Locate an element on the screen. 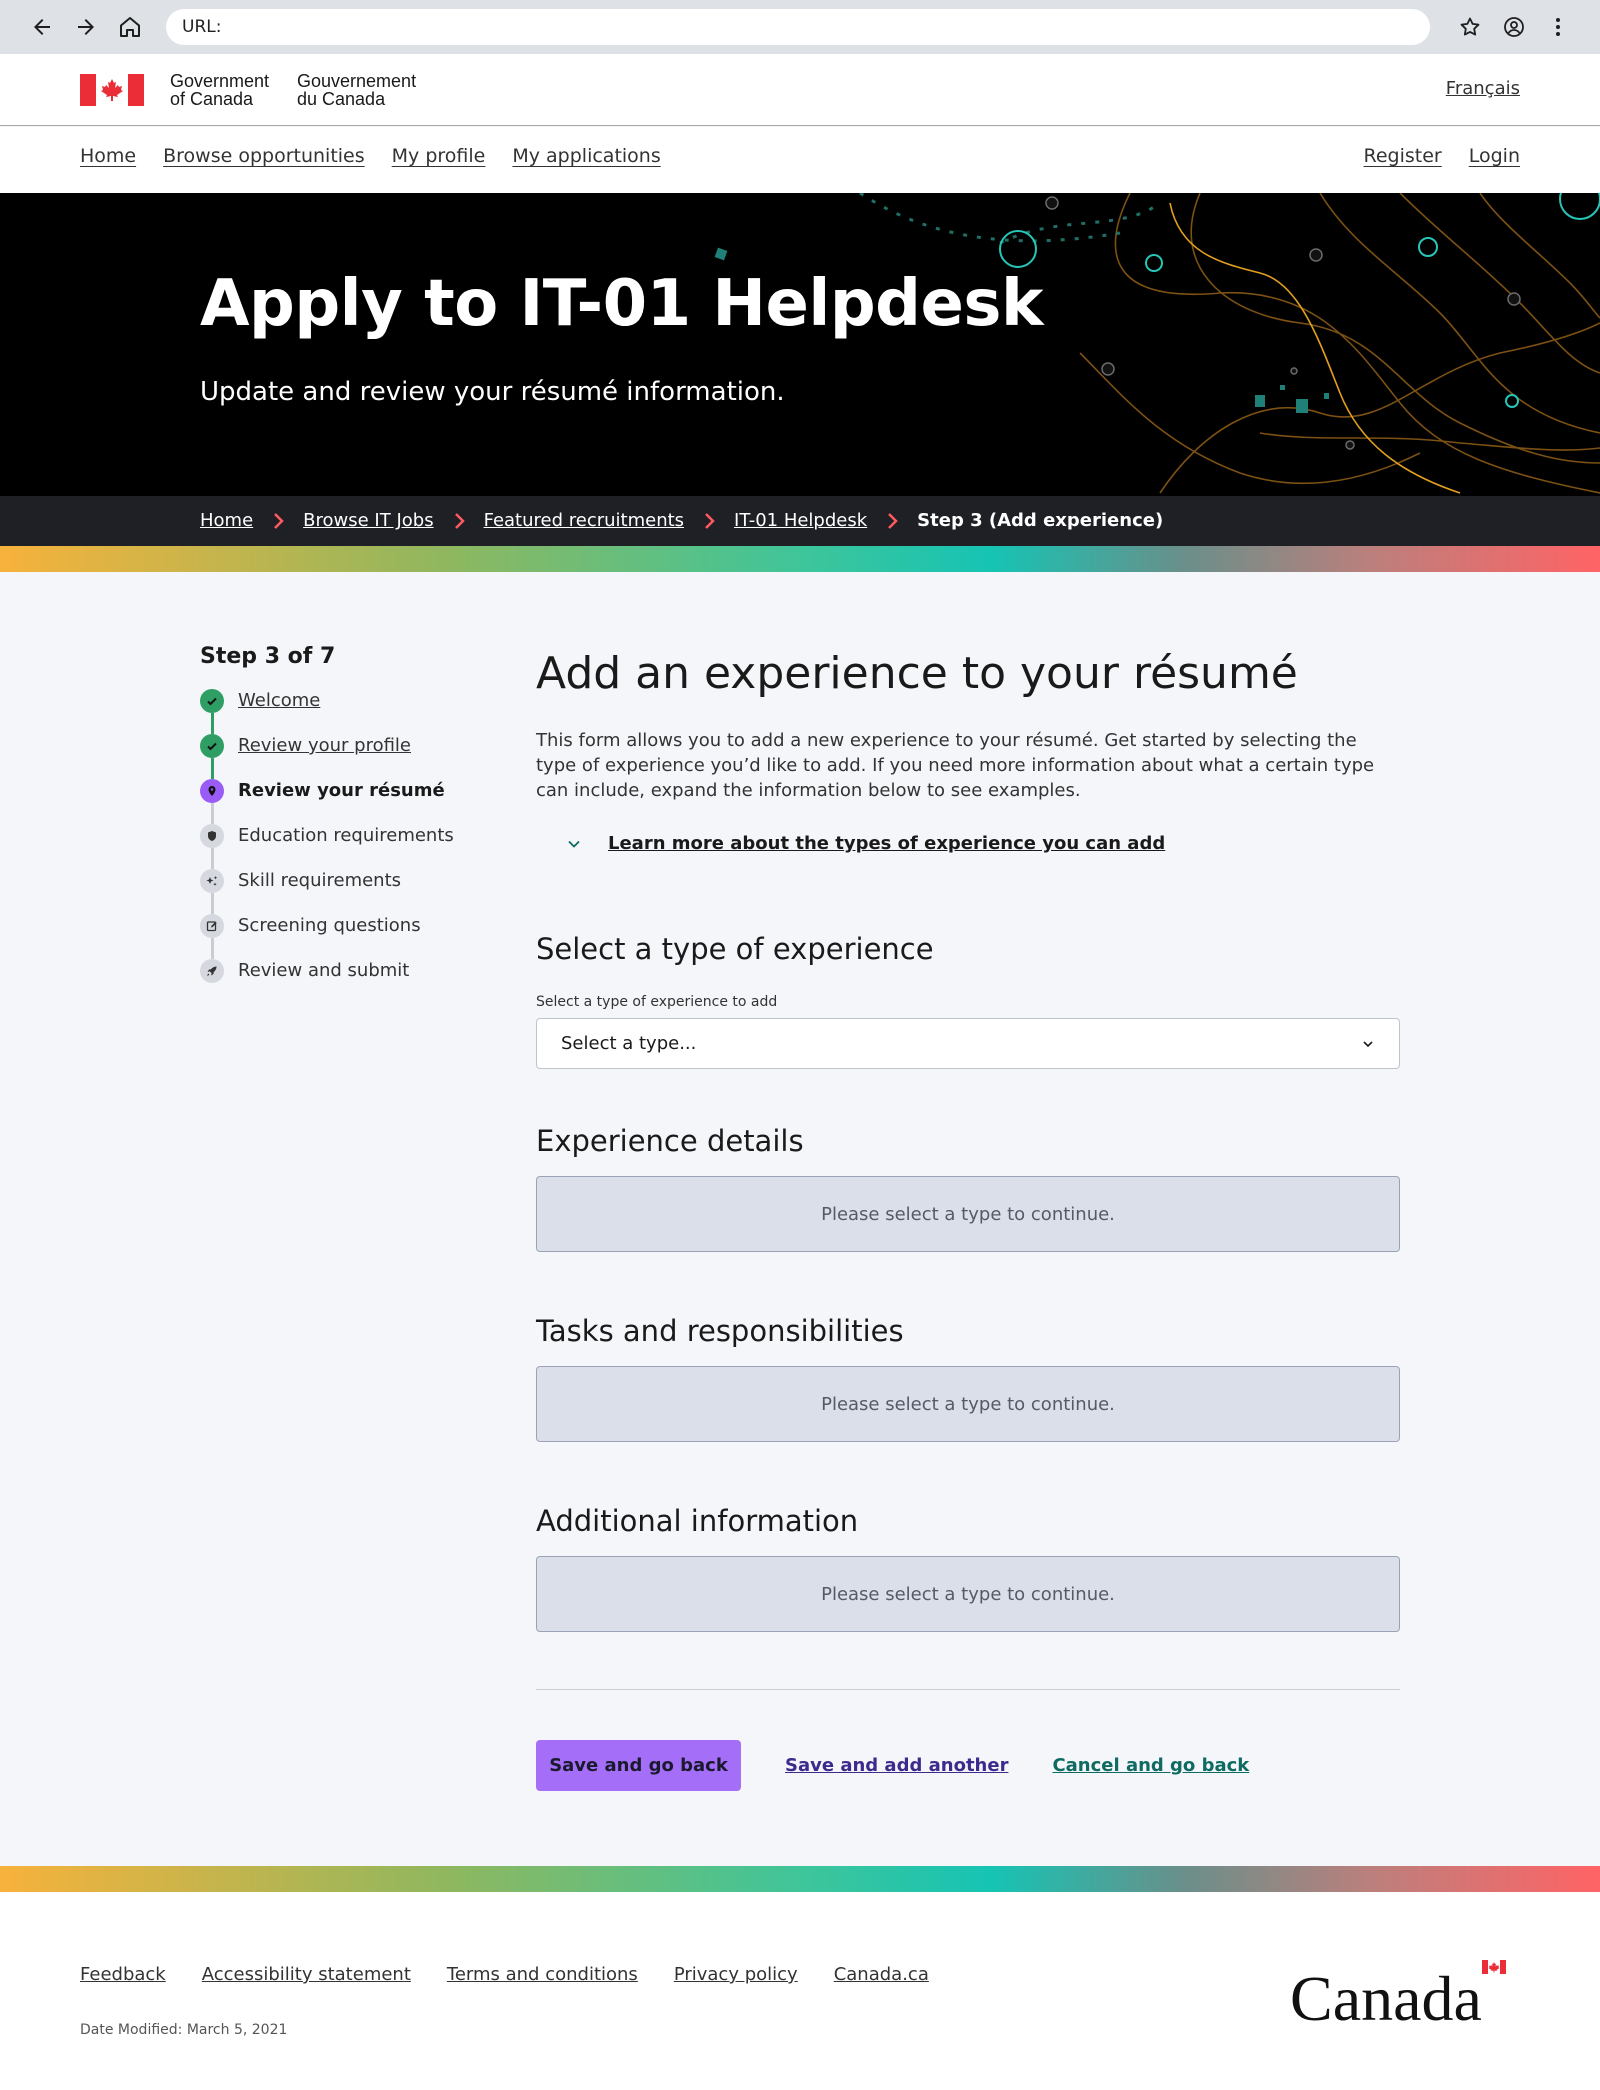 Image resolution: width=1600 pixels, height=2090 pixels. rocket-icon is located at coordinates (212, 971).